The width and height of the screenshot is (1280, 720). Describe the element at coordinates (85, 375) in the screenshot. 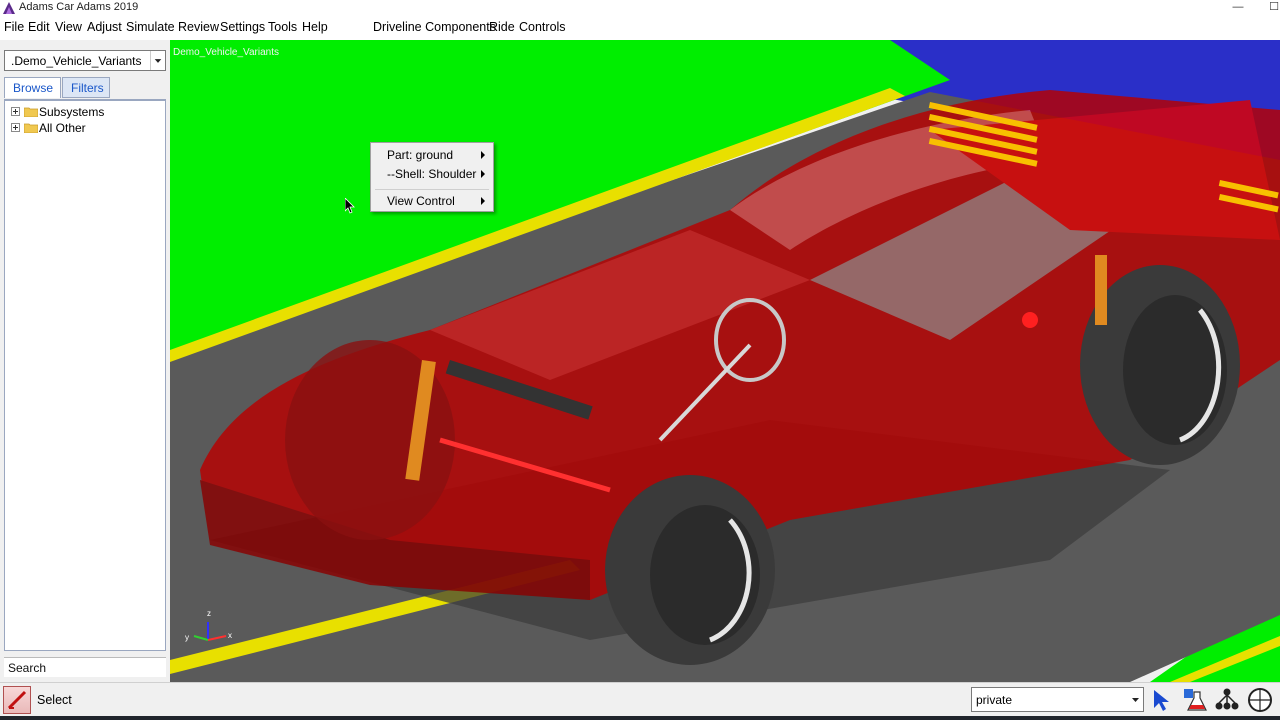

I see `model-tree: Subsystems All Other` at that location.